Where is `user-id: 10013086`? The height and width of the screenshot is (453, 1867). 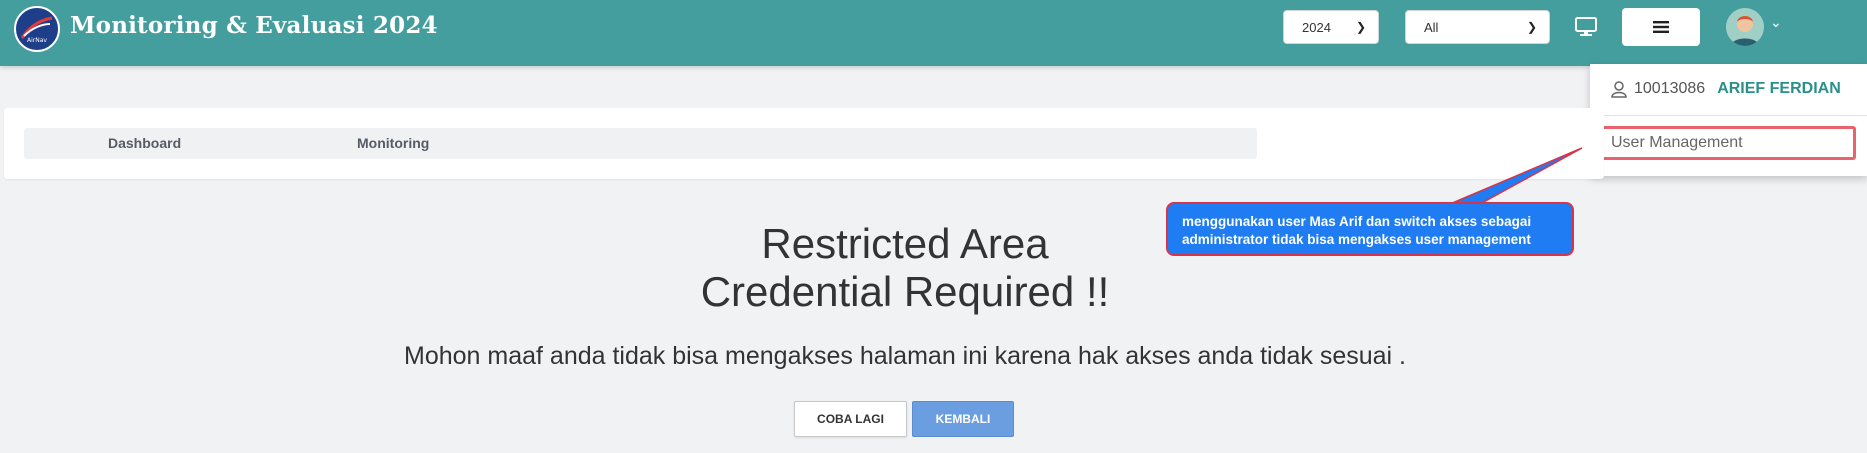
user-id: 10013086 is located at coordinates (1670, 88).